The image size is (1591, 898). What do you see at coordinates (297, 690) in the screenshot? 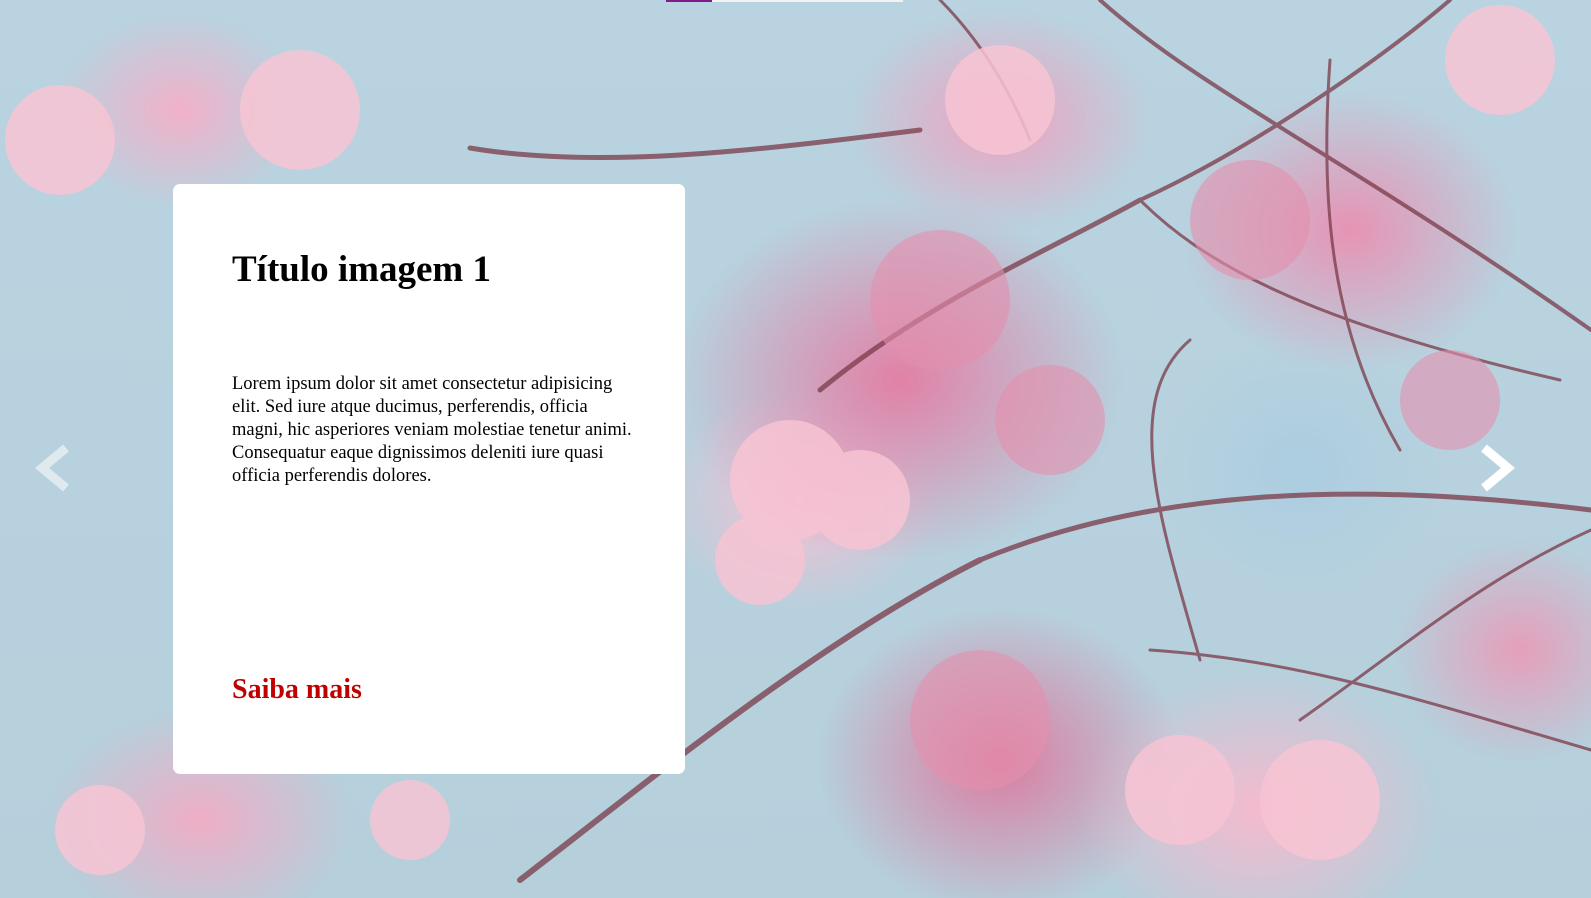
I see `saiba-mais-link: Saiba mais` at bounding box center [297, 690].